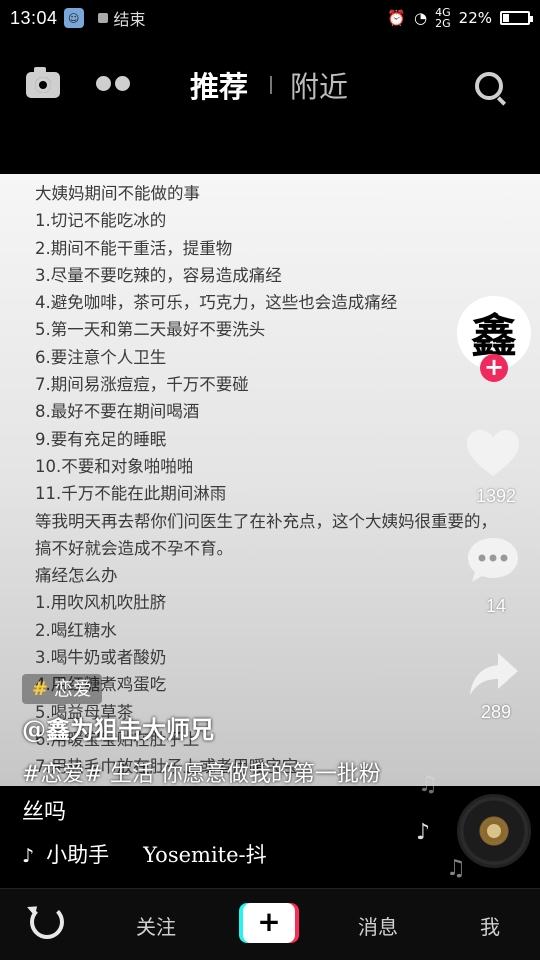 The image size is (540, 960). What do you see at coordinates (78, 855) in the screenshot?
I see `music-song: 小助手` at bounding box center [78, 855].